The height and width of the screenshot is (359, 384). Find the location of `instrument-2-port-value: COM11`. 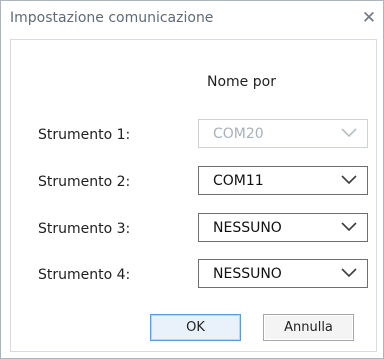

instrument-2-port-value: COM11 is located at coordinates (238, 181).